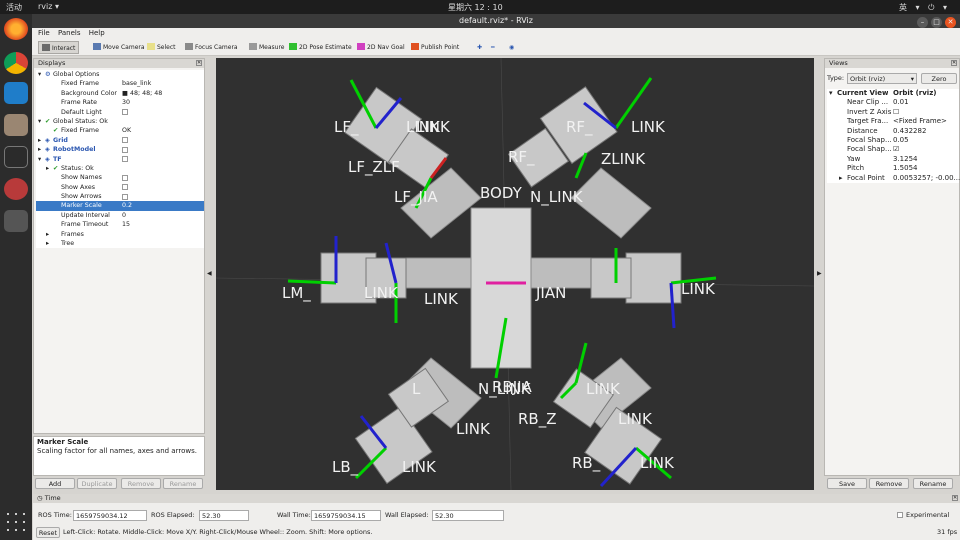  What do you see at coordinates (896, 149) in the screenshot?
I see `view-value: ☑` at bounding box center [896, 149].